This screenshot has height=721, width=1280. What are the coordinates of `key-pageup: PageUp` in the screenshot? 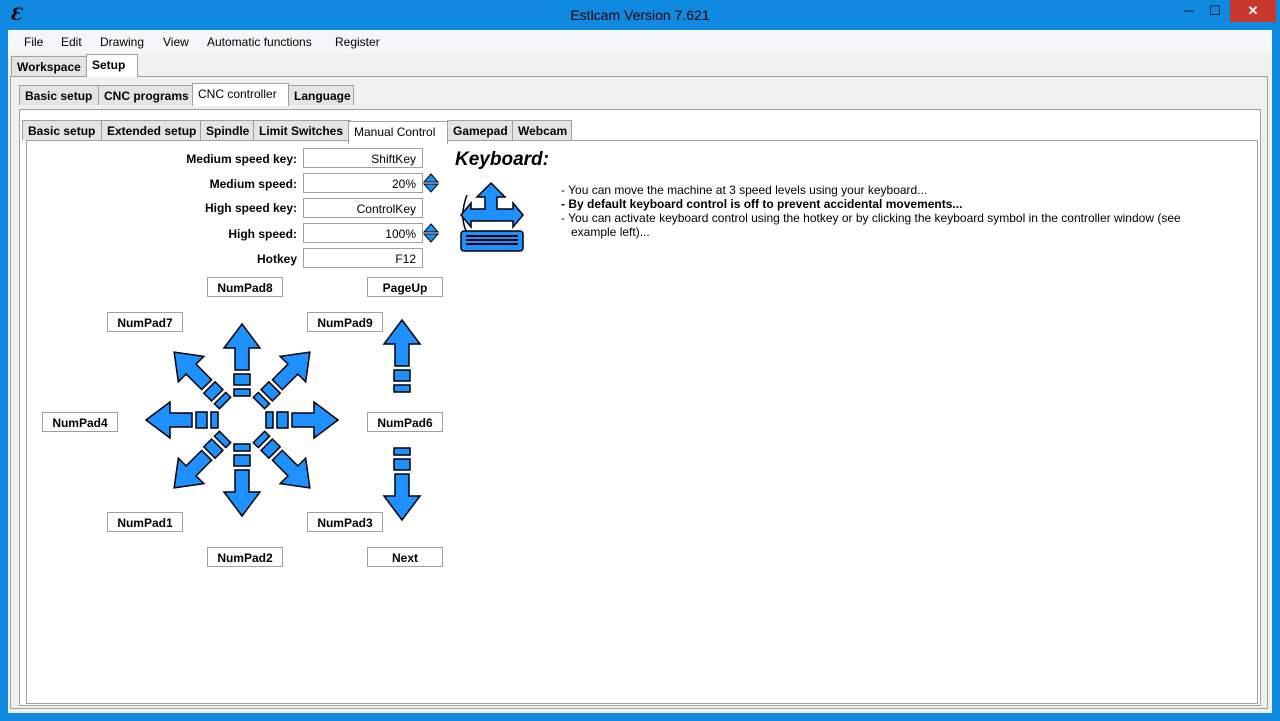 It's located at (405, 287).